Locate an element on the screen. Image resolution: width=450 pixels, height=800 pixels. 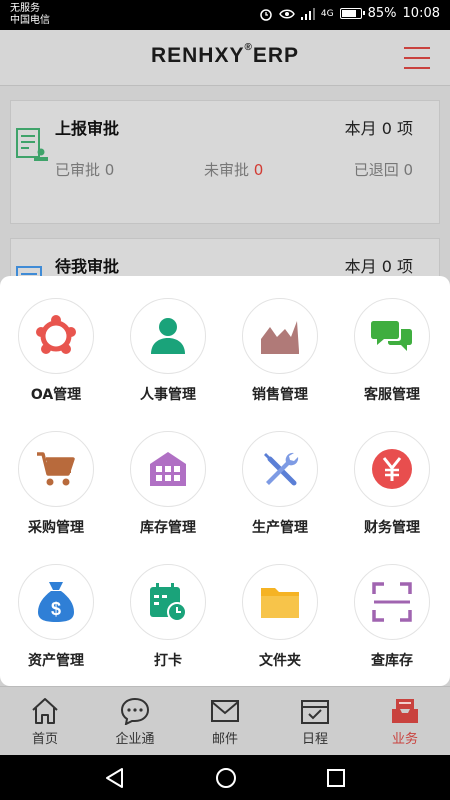
eye-icon is located at coordinates (287, 13).